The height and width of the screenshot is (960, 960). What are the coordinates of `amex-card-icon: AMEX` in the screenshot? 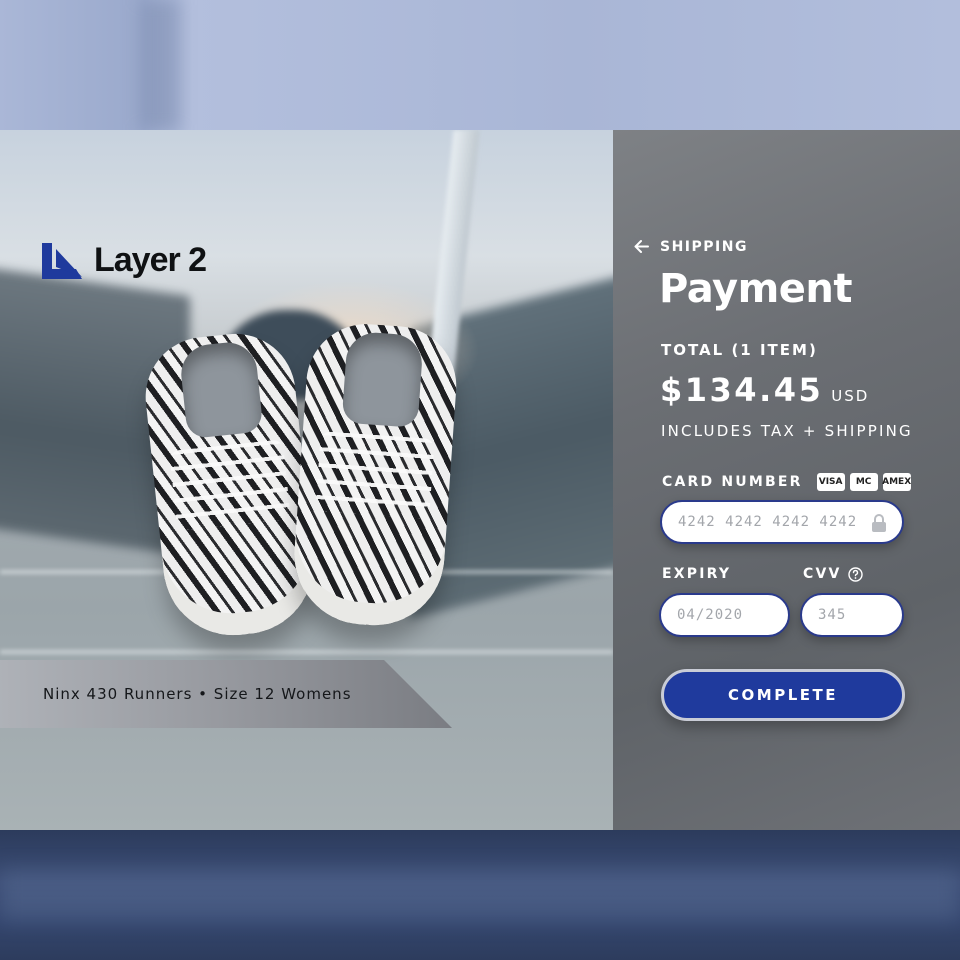 It's located at (896, 482).